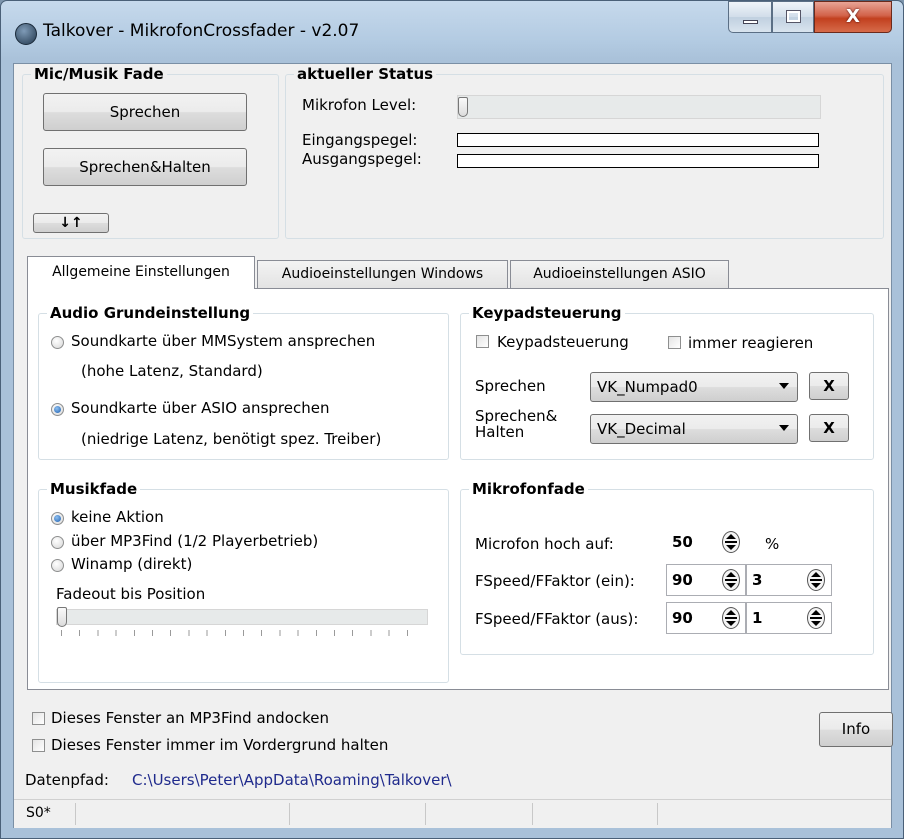 Image resolution: width=904 pixels, height=839 pixels. I want to click on mic-up-spinner-icon, so click(731, 542).